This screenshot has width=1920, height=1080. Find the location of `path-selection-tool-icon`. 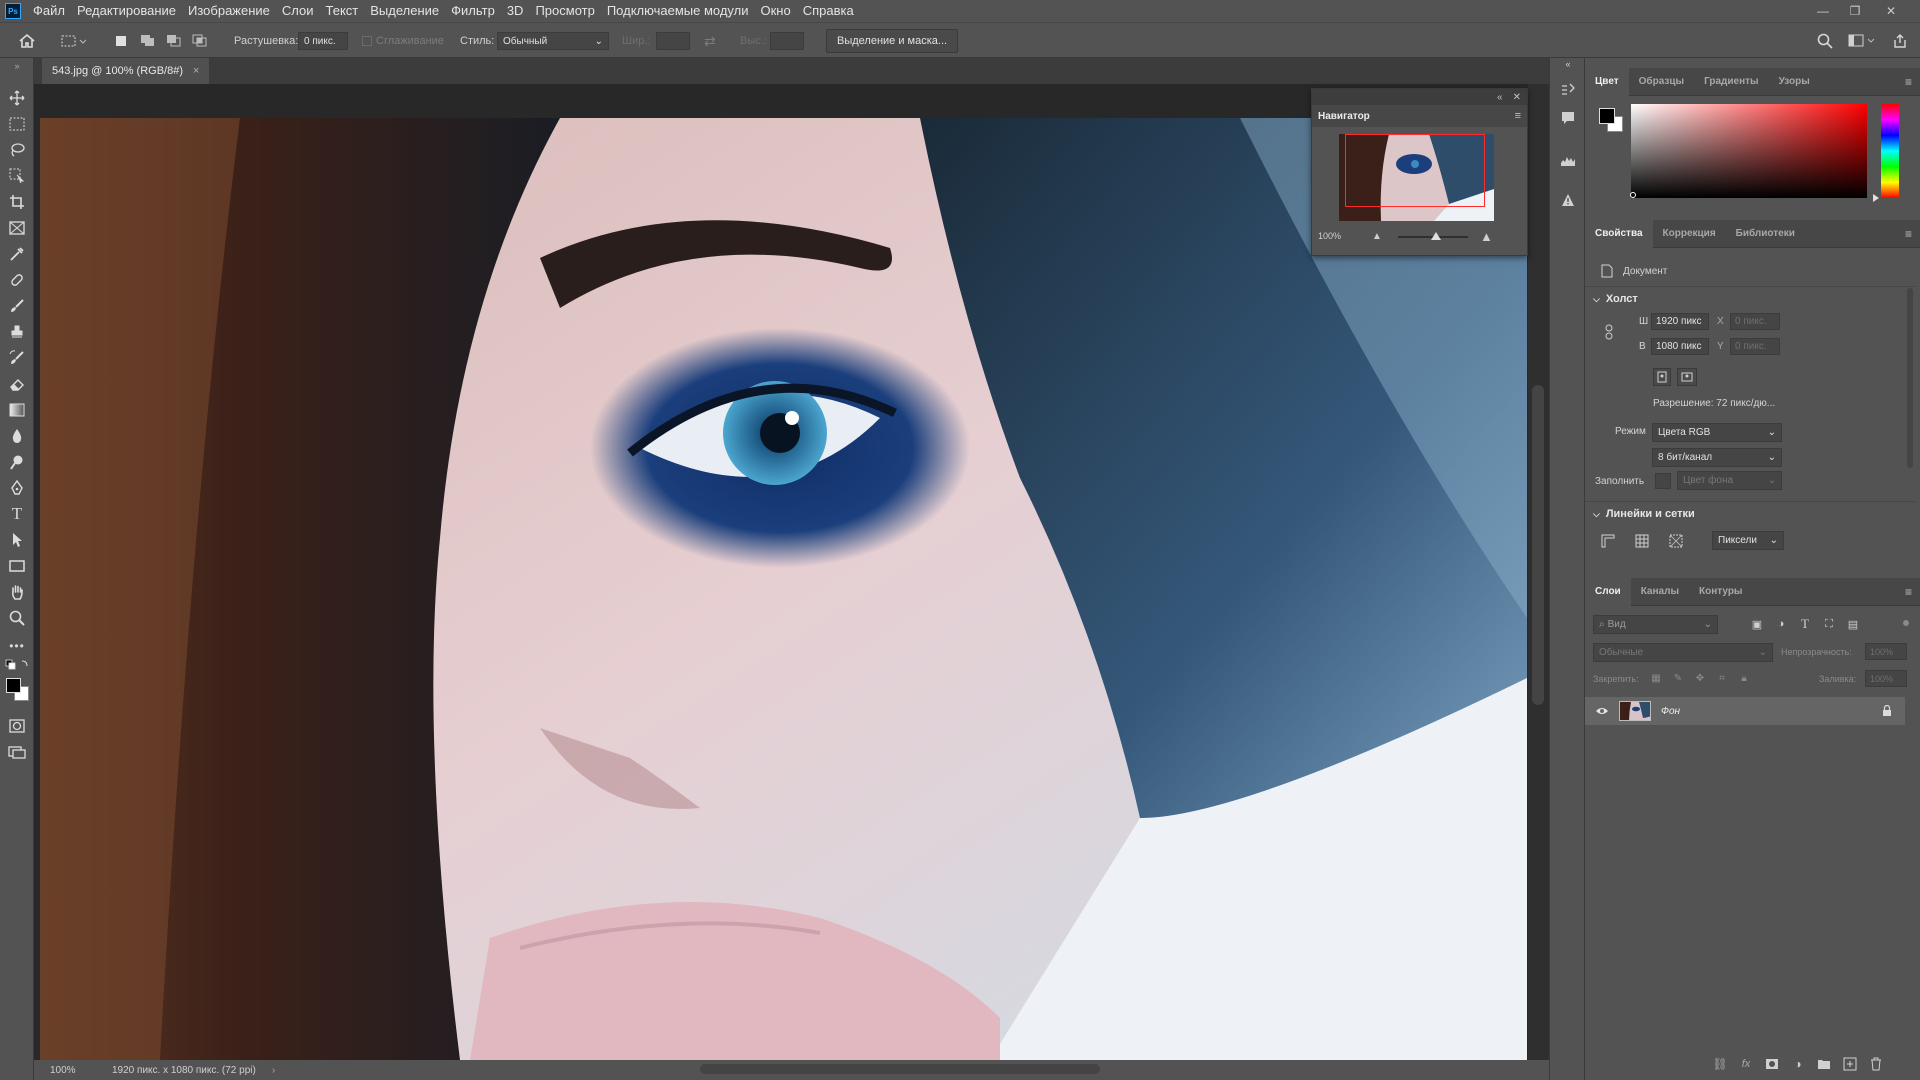

path-selection-tool-icon is located at coordinates (17, 540).